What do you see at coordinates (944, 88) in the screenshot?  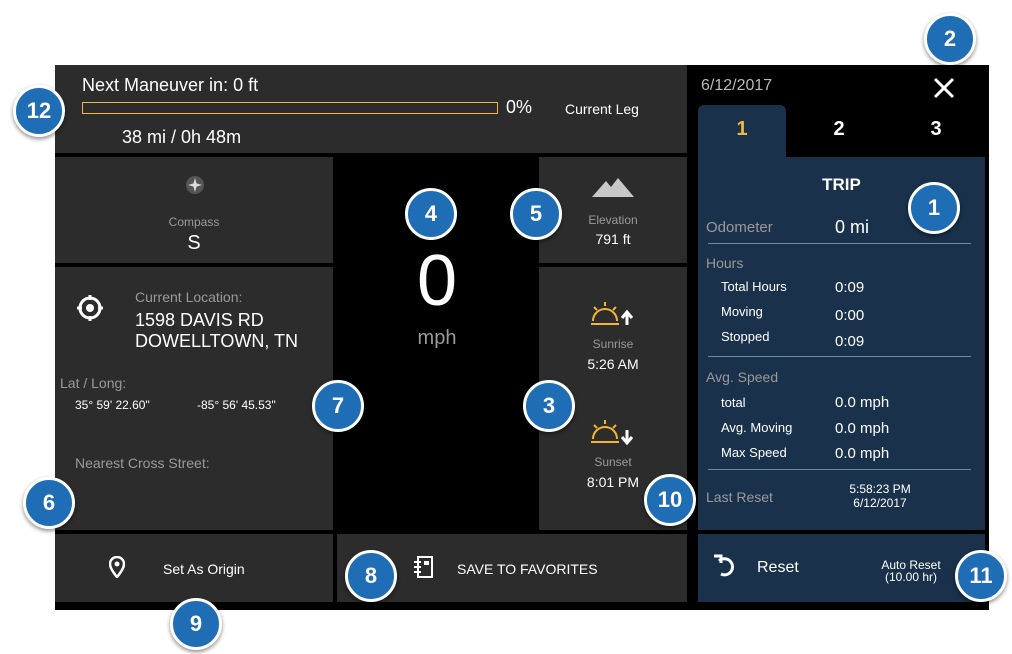 I see `close-icon` at bounding box center [944, 88].